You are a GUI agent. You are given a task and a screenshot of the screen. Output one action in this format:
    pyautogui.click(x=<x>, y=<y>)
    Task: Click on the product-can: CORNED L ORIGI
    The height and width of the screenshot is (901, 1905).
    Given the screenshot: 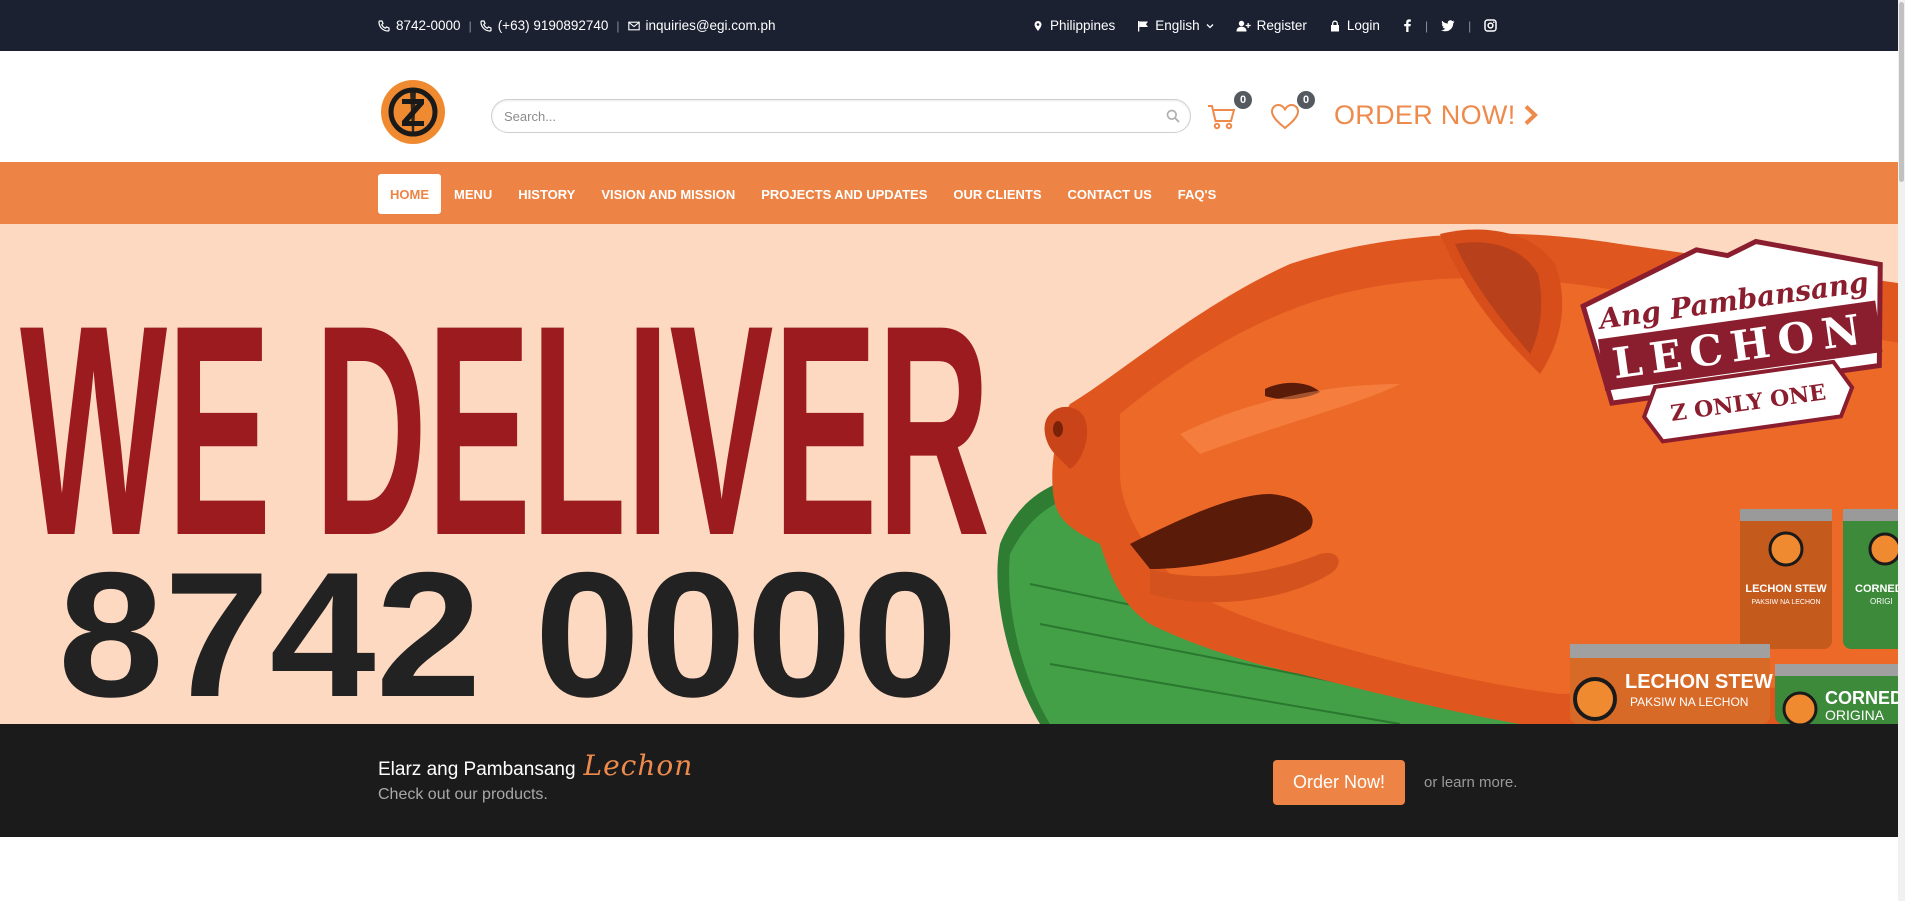 What is the action you would take?
    pyautogui.click(x=1874, y=579)
    